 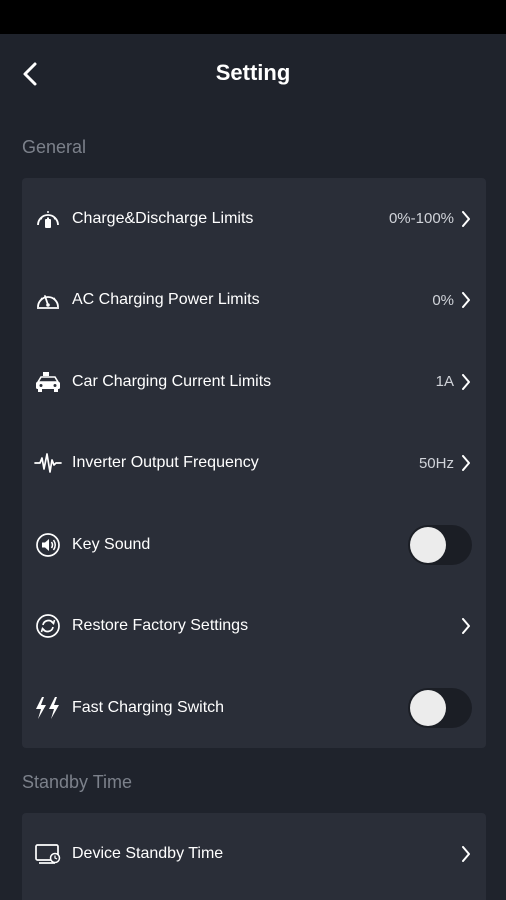 What do you see at coordinates (166, 300) in the screenshot?
I see `setting-label: AC Charging Power Limits` at bounding box center [166, 300].